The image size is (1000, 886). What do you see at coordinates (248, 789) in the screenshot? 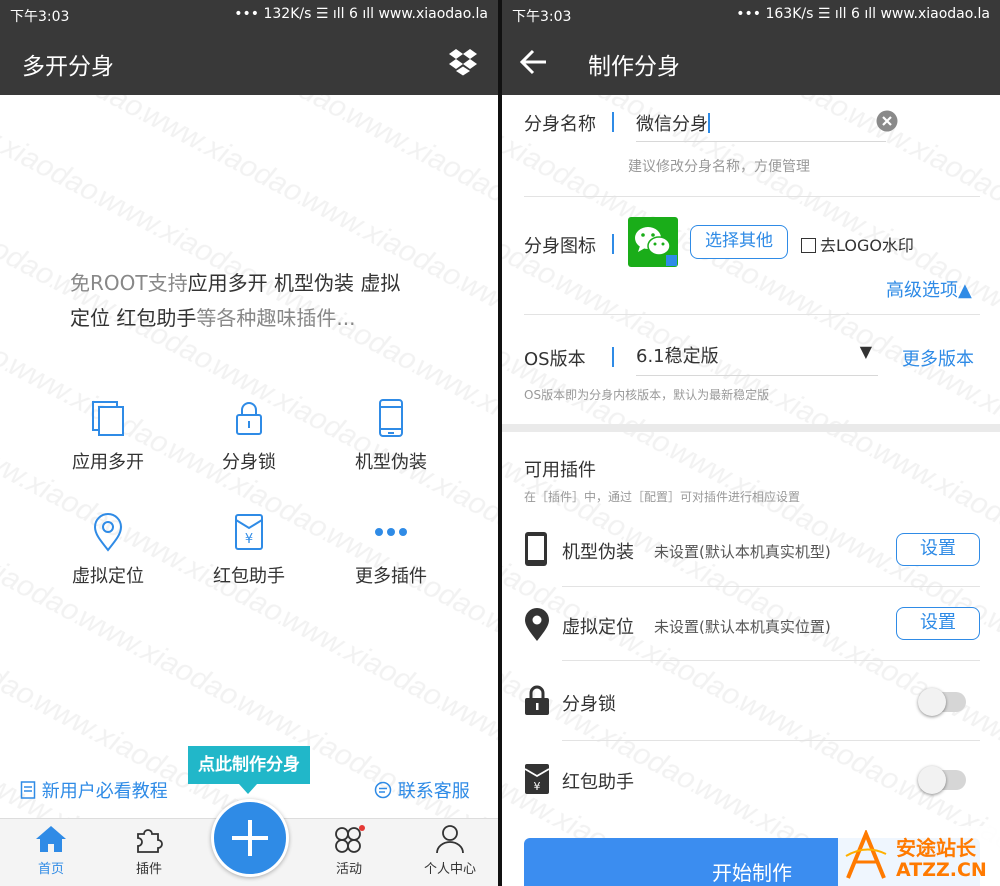
I see `tip-arrow` at bounding box center [248, 789].